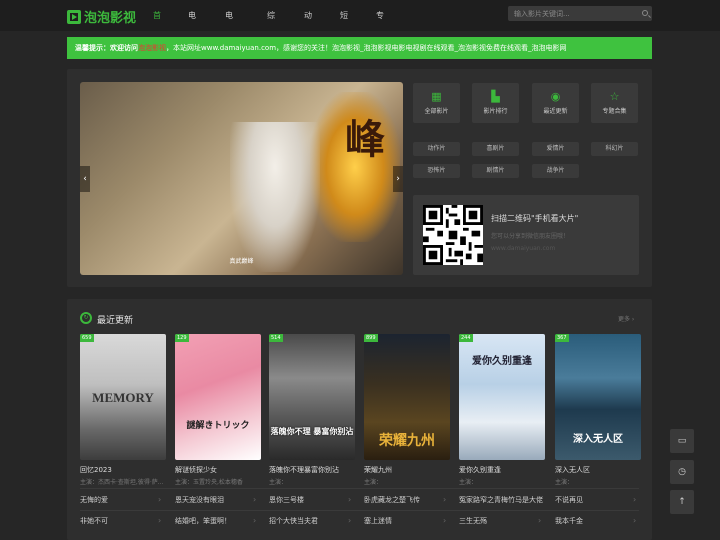  What do you see at coordinates (365, 139) in the screenshot?
I see `banner-calligraphy: 峰` at bounding box center [365, 139].